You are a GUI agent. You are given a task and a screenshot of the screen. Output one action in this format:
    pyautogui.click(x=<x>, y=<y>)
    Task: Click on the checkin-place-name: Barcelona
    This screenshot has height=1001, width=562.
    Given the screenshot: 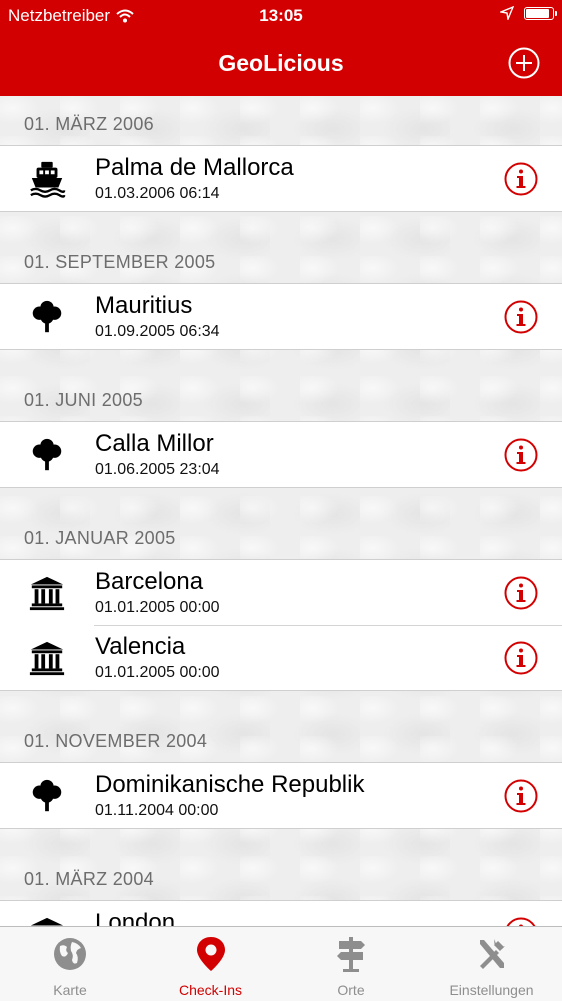 What is the action you would take?
    pyautogui.click(x=149, y=581)
    